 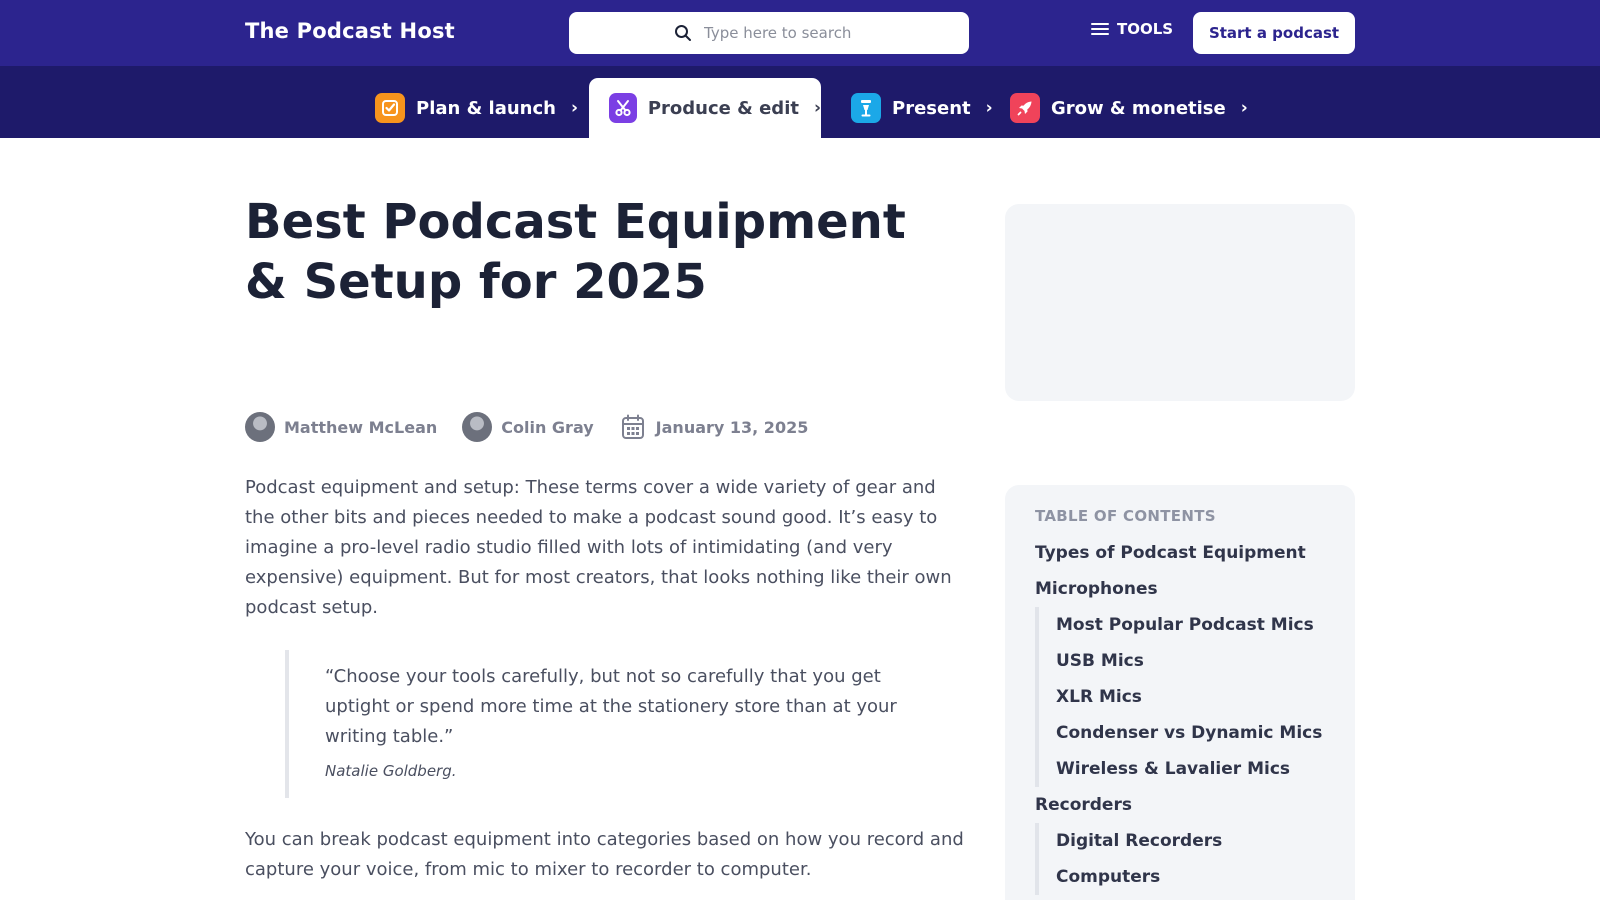 I want to click on nav-tab-produce-edit: Produce & edit ›, so click(x=705, y=108).